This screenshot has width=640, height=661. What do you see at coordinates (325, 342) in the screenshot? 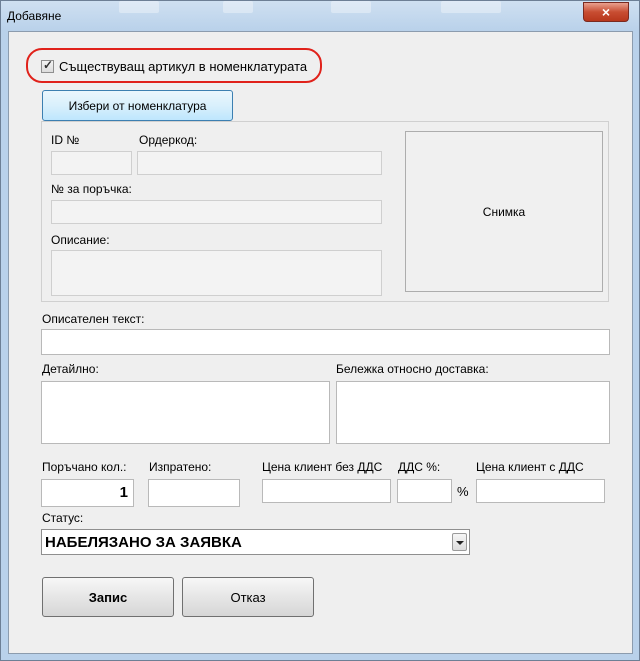
I see `descriptive-text-field` at bounding box center [325, 342].